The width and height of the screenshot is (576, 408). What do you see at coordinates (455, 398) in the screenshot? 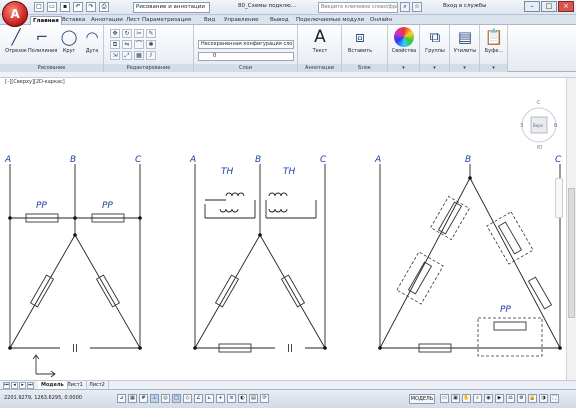
I see `quick-view-drawings-icon: ▣` at bounding box center [455, 398].